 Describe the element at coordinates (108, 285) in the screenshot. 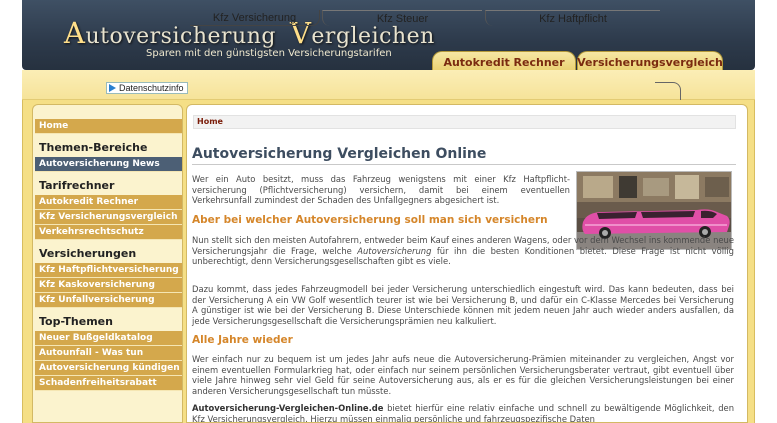

I see `sidebar-item-kfz-kaskoversicherung: Kfz Kaskoversicherung` at that location.